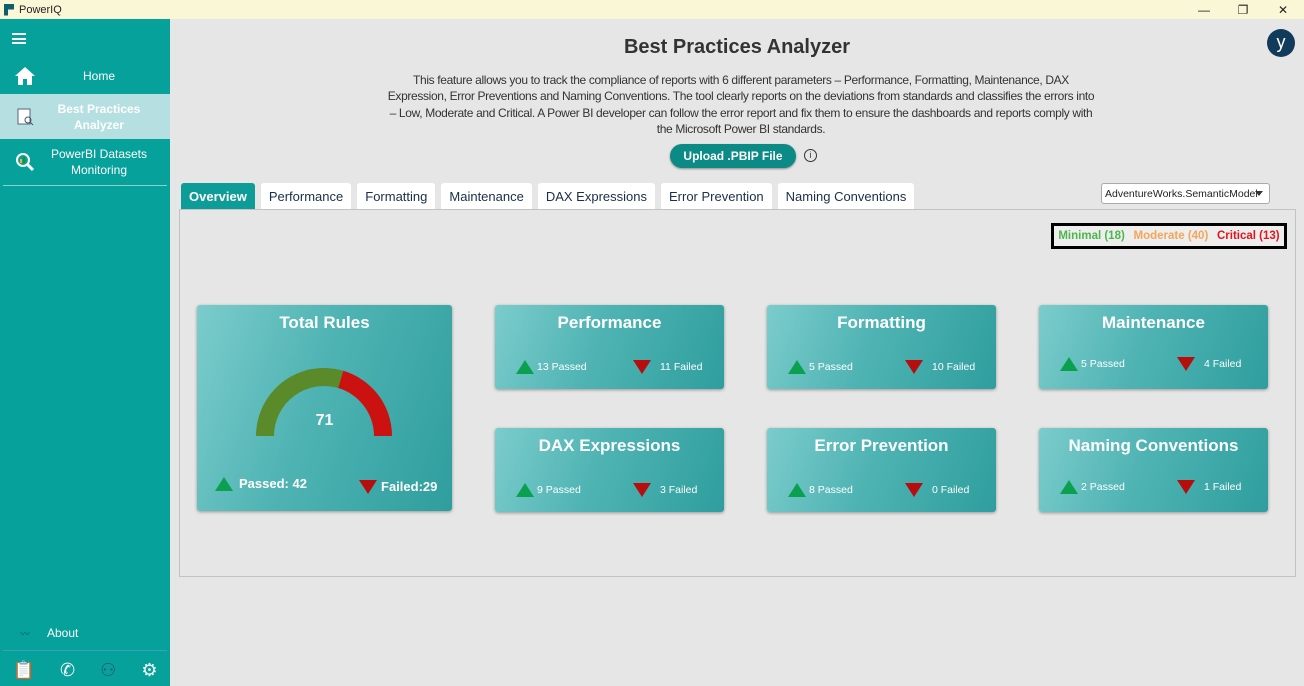  Describe the element at coordinates (881, 322) in the screenshot. I see `card-title: Formatting` at that location.